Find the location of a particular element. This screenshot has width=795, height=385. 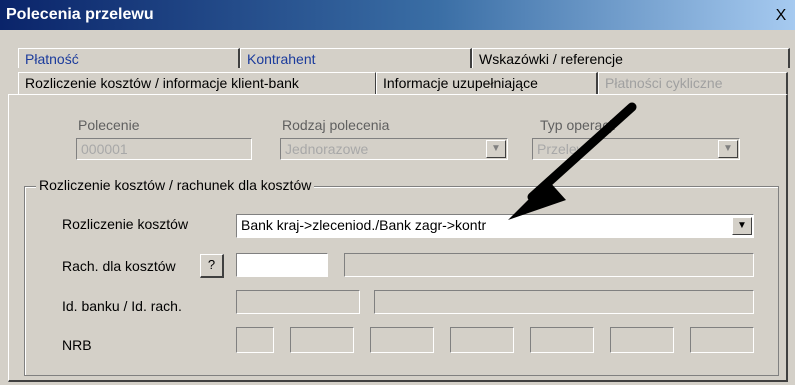

annotation-arrow-icon is located at coordinates (572, 161).